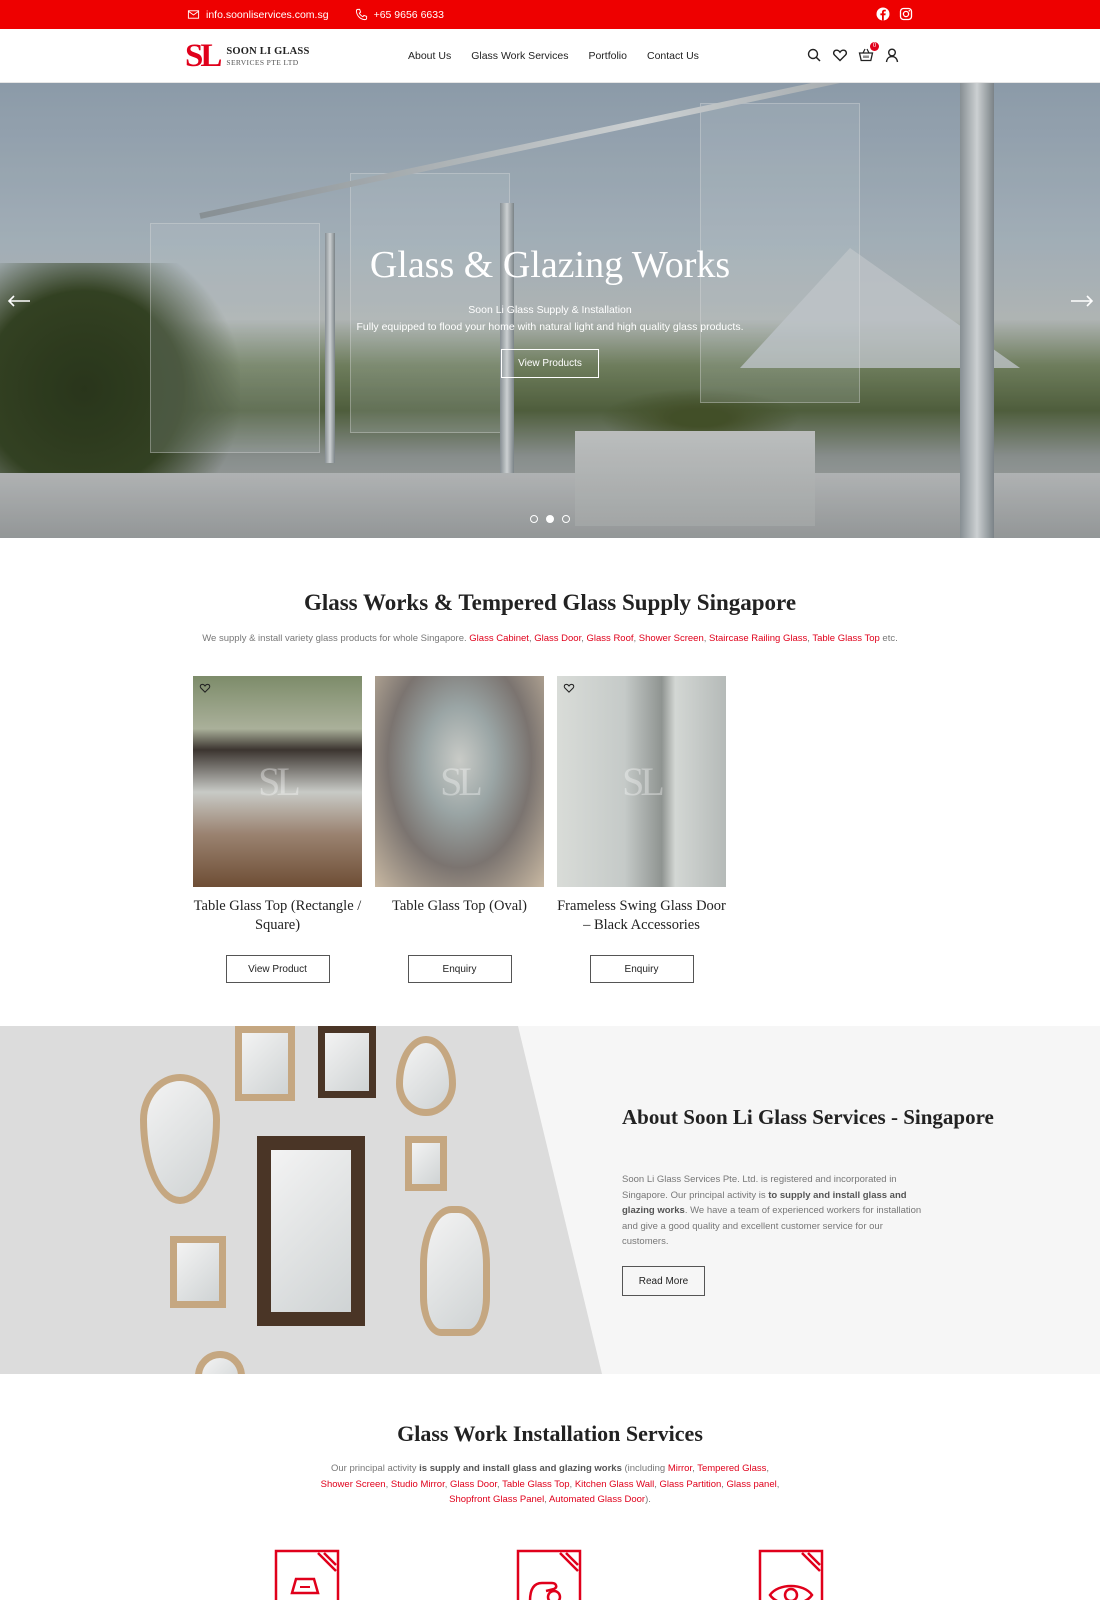  I want to click on hero-title: Glass & Glazing Works, so click(550, 265).